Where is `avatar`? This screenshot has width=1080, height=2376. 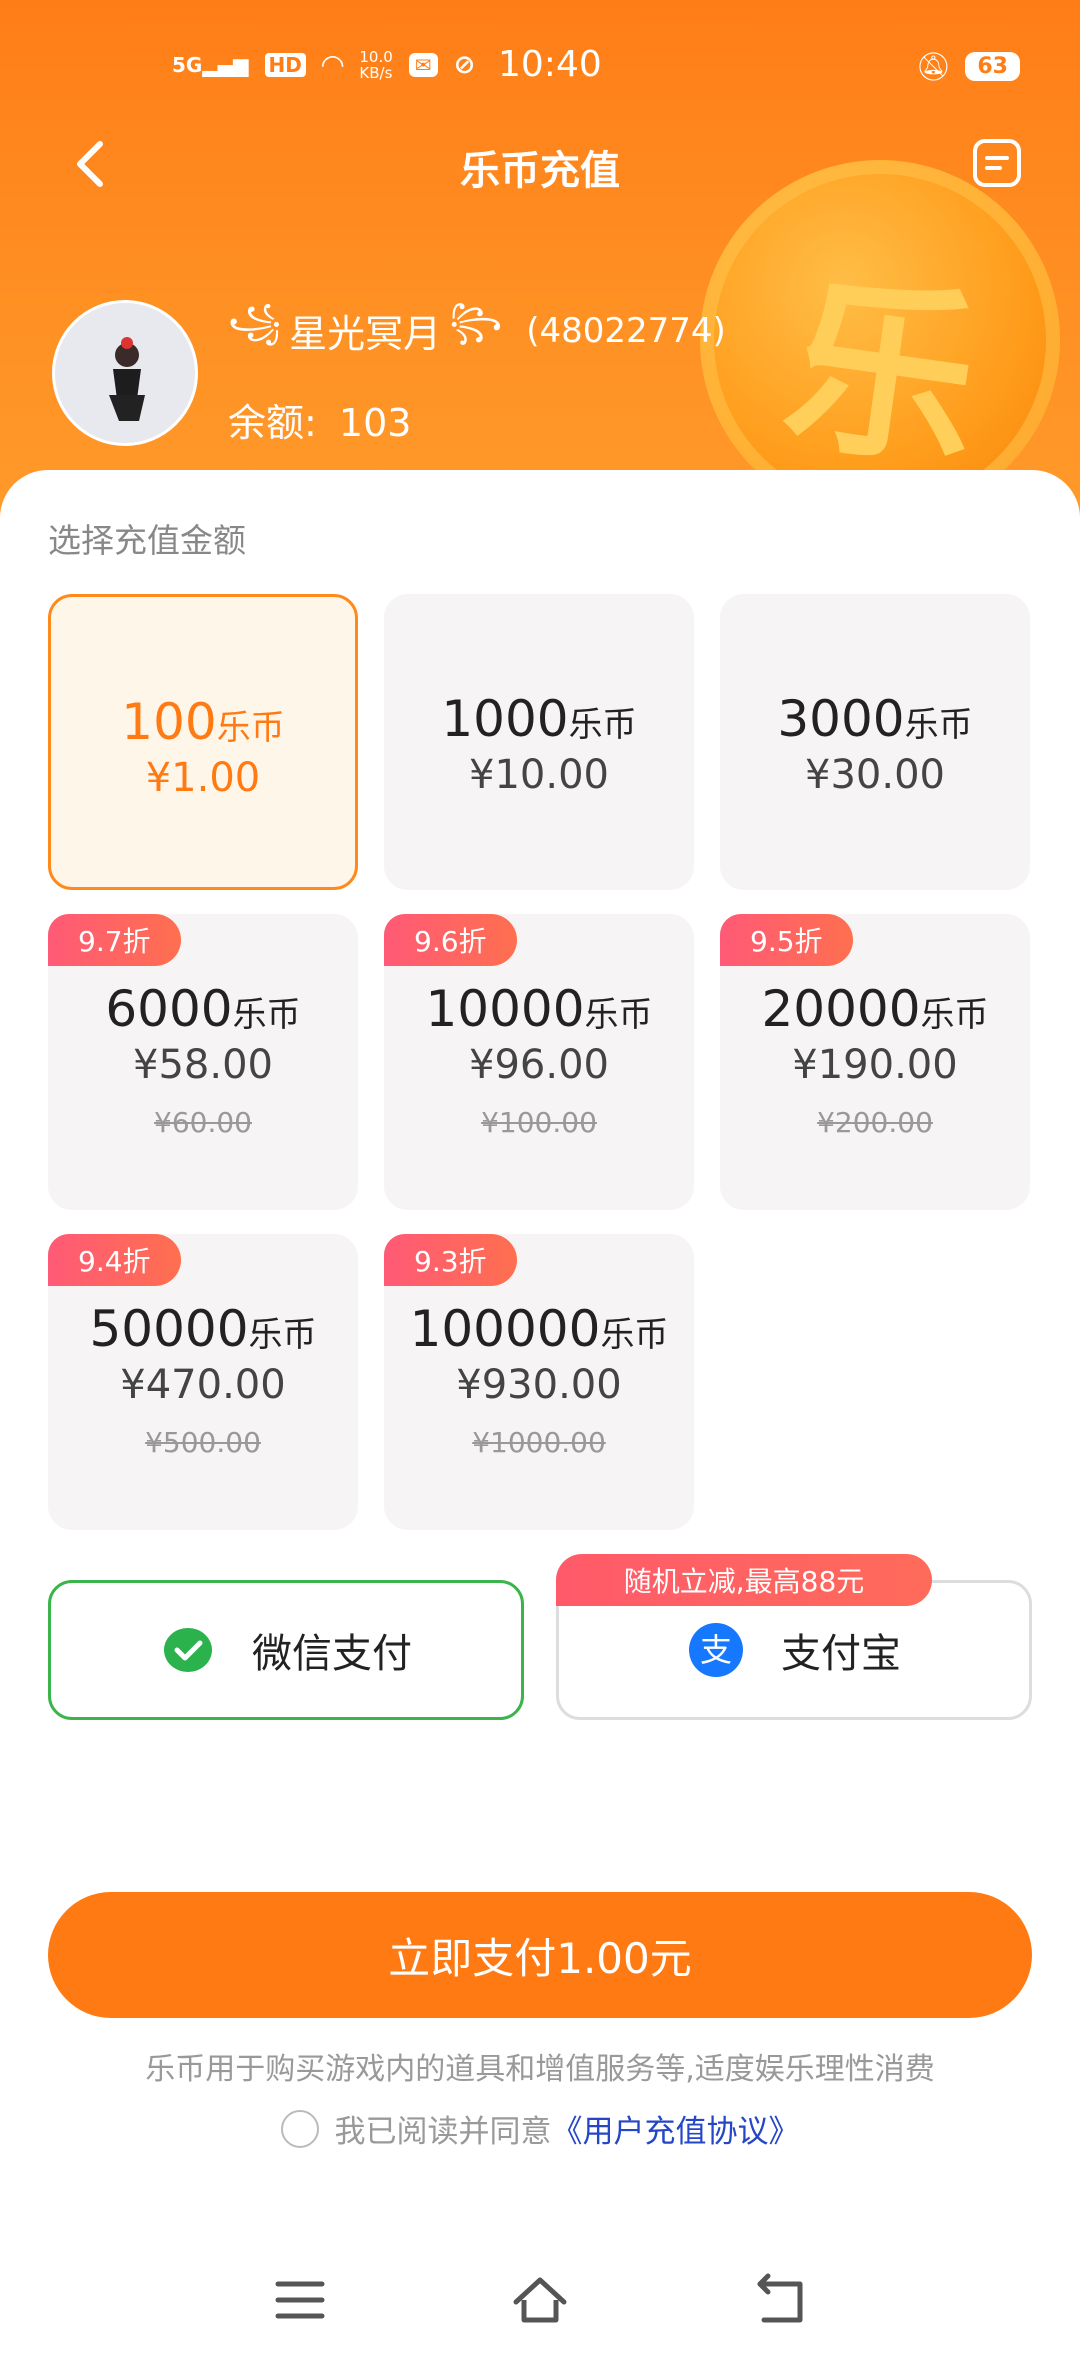
avatar is located at coordinates (125, 373).